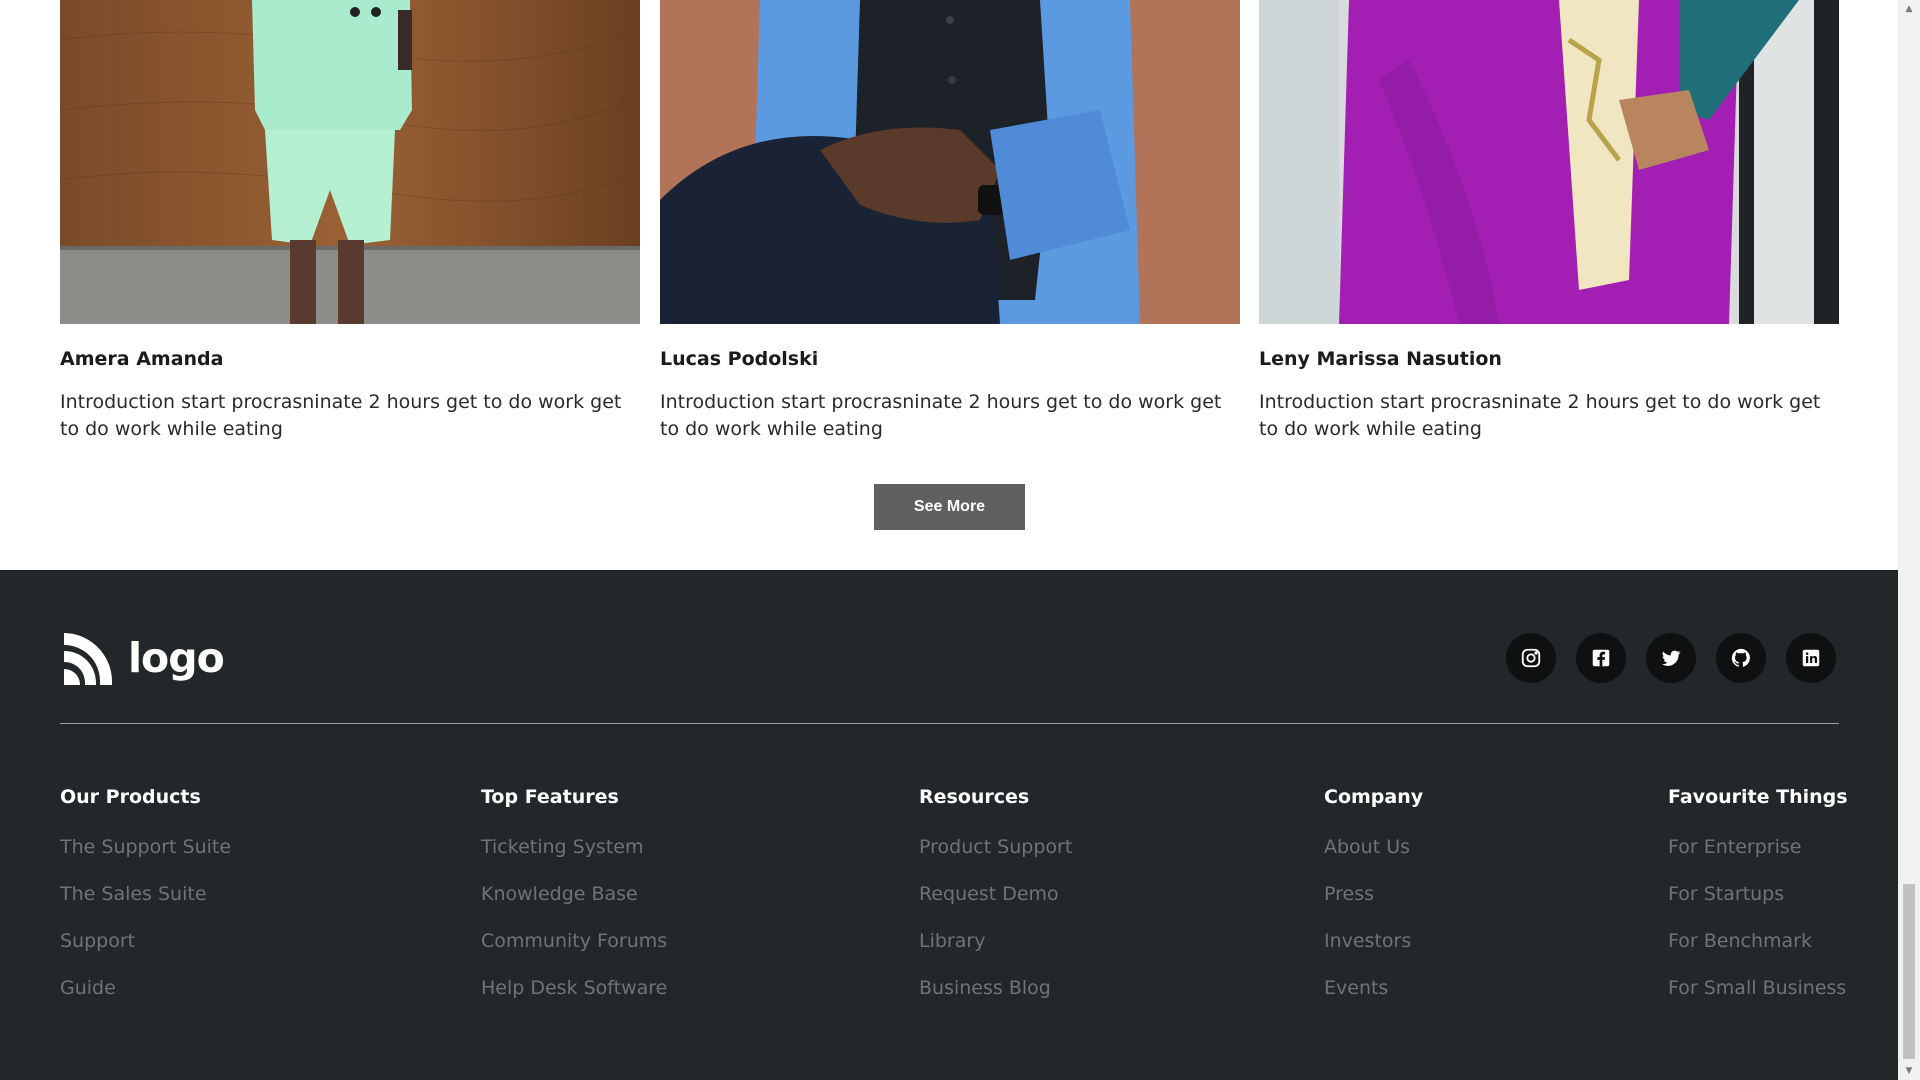  Describe the element at coordinates (1374, 797) in the screenshot. I see `footer-column-title: Company` at that location.